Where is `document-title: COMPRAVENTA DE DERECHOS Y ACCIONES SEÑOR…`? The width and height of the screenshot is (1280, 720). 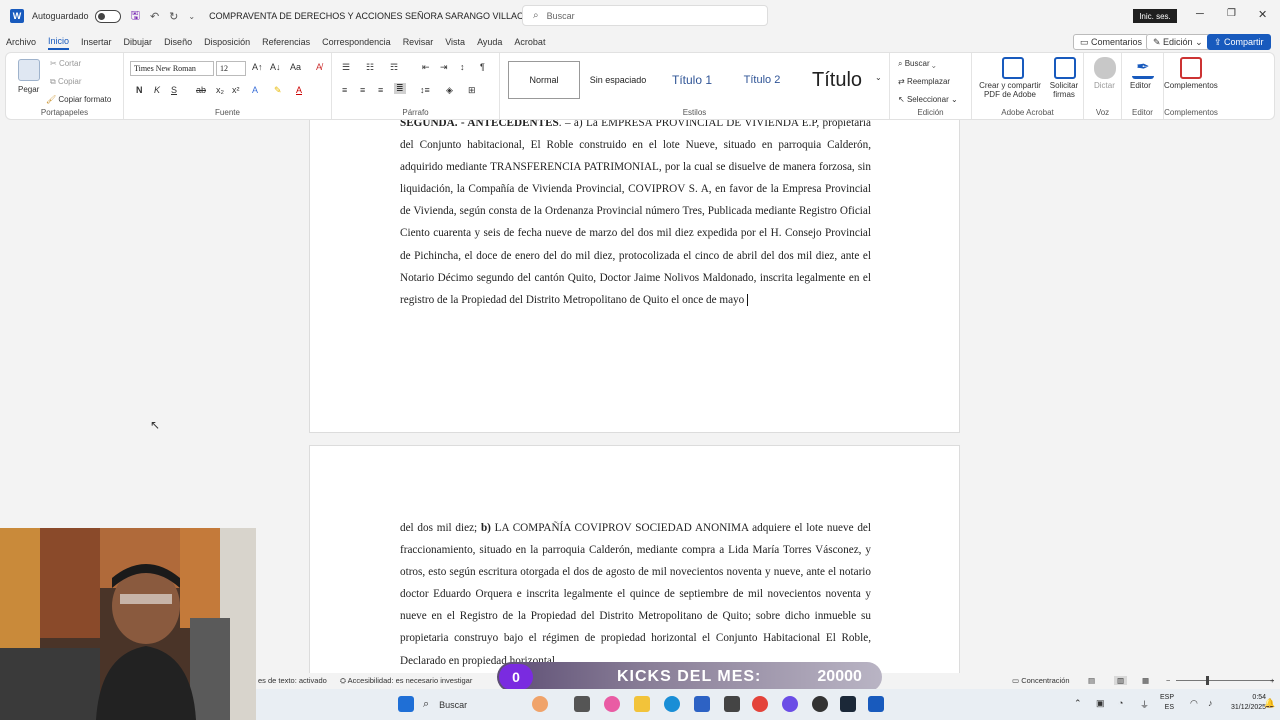 document-title: COMPRAVENTA DE DERECHOS Y ACCIONES SEÑOR… is located at coordinates (375, 16).